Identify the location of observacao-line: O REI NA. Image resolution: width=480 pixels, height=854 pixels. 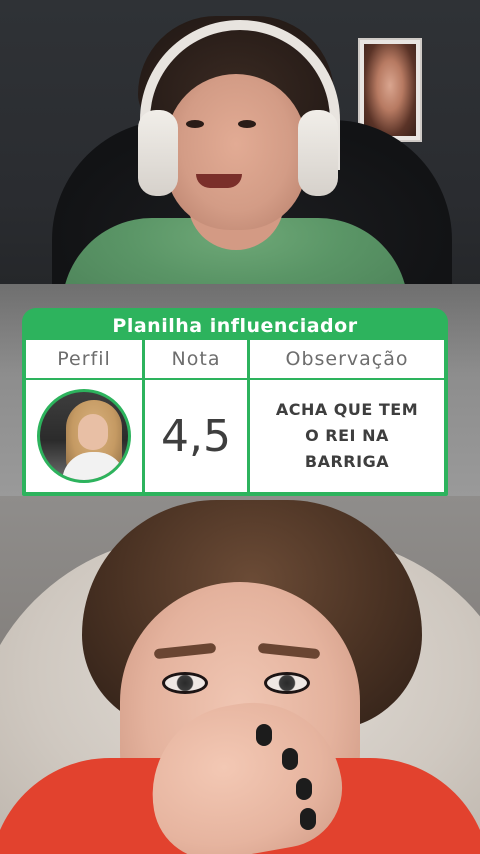
(347, 435).